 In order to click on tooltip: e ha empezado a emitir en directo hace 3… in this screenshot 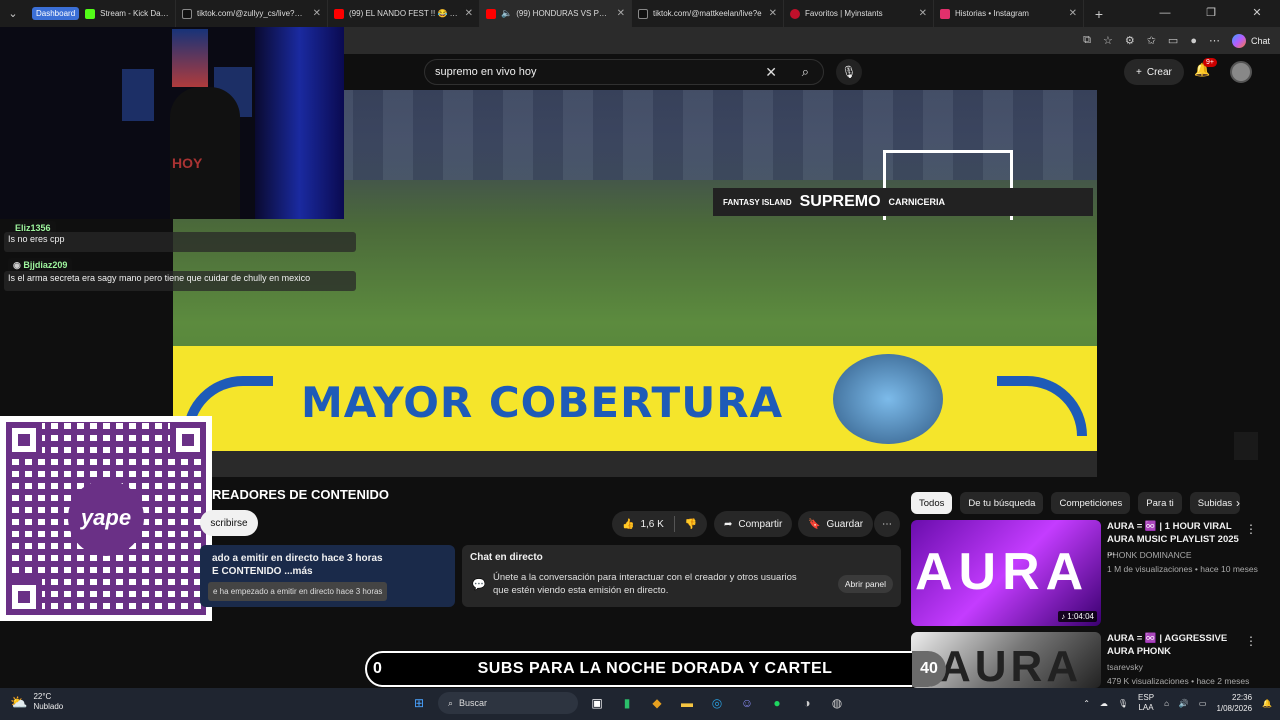, I will do `click(298, 591)`.